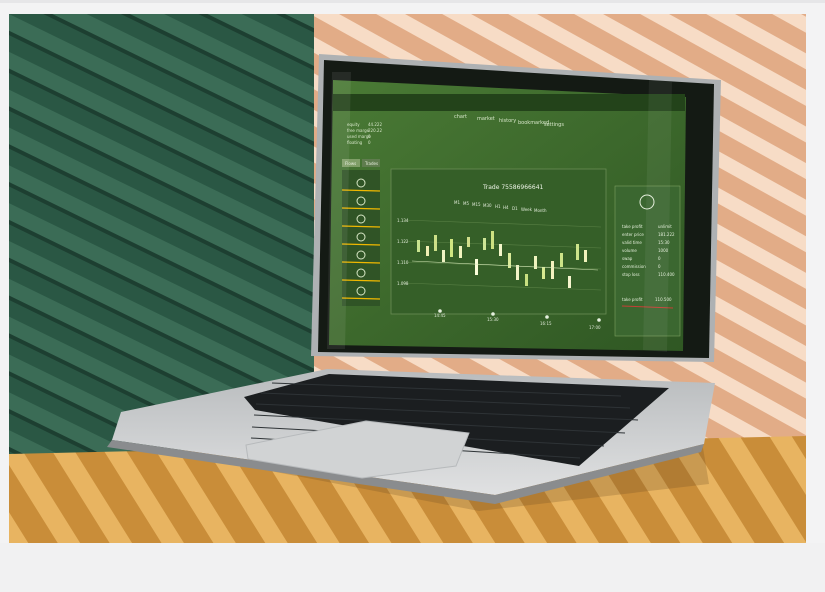 The image size is (825, 592). What do you see at coordinates (515, 208) in the screenshot?
I see `timeframe: D1` at bounding box center [515, 208].